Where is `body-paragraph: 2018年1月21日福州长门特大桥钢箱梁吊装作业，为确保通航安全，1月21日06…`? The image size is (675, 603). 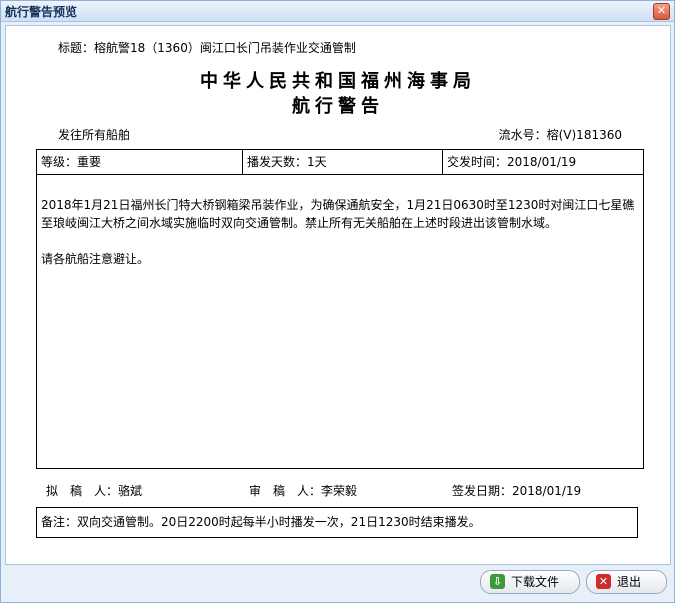 body-paragraph: 2018年1月21日福州长门特大桥钢箱梁吊装作业，为确保通航安全，1月21日06… is located at coordinates (338, 214).